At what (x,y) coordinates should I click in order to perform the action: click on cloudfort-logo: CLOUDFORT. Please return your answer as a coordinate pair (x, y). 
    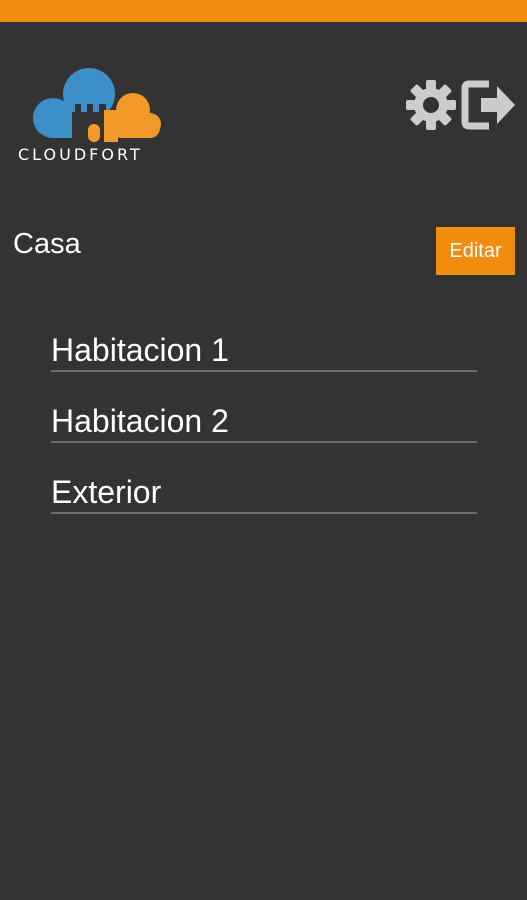
    Looking at the image, I should click on (100, 116).